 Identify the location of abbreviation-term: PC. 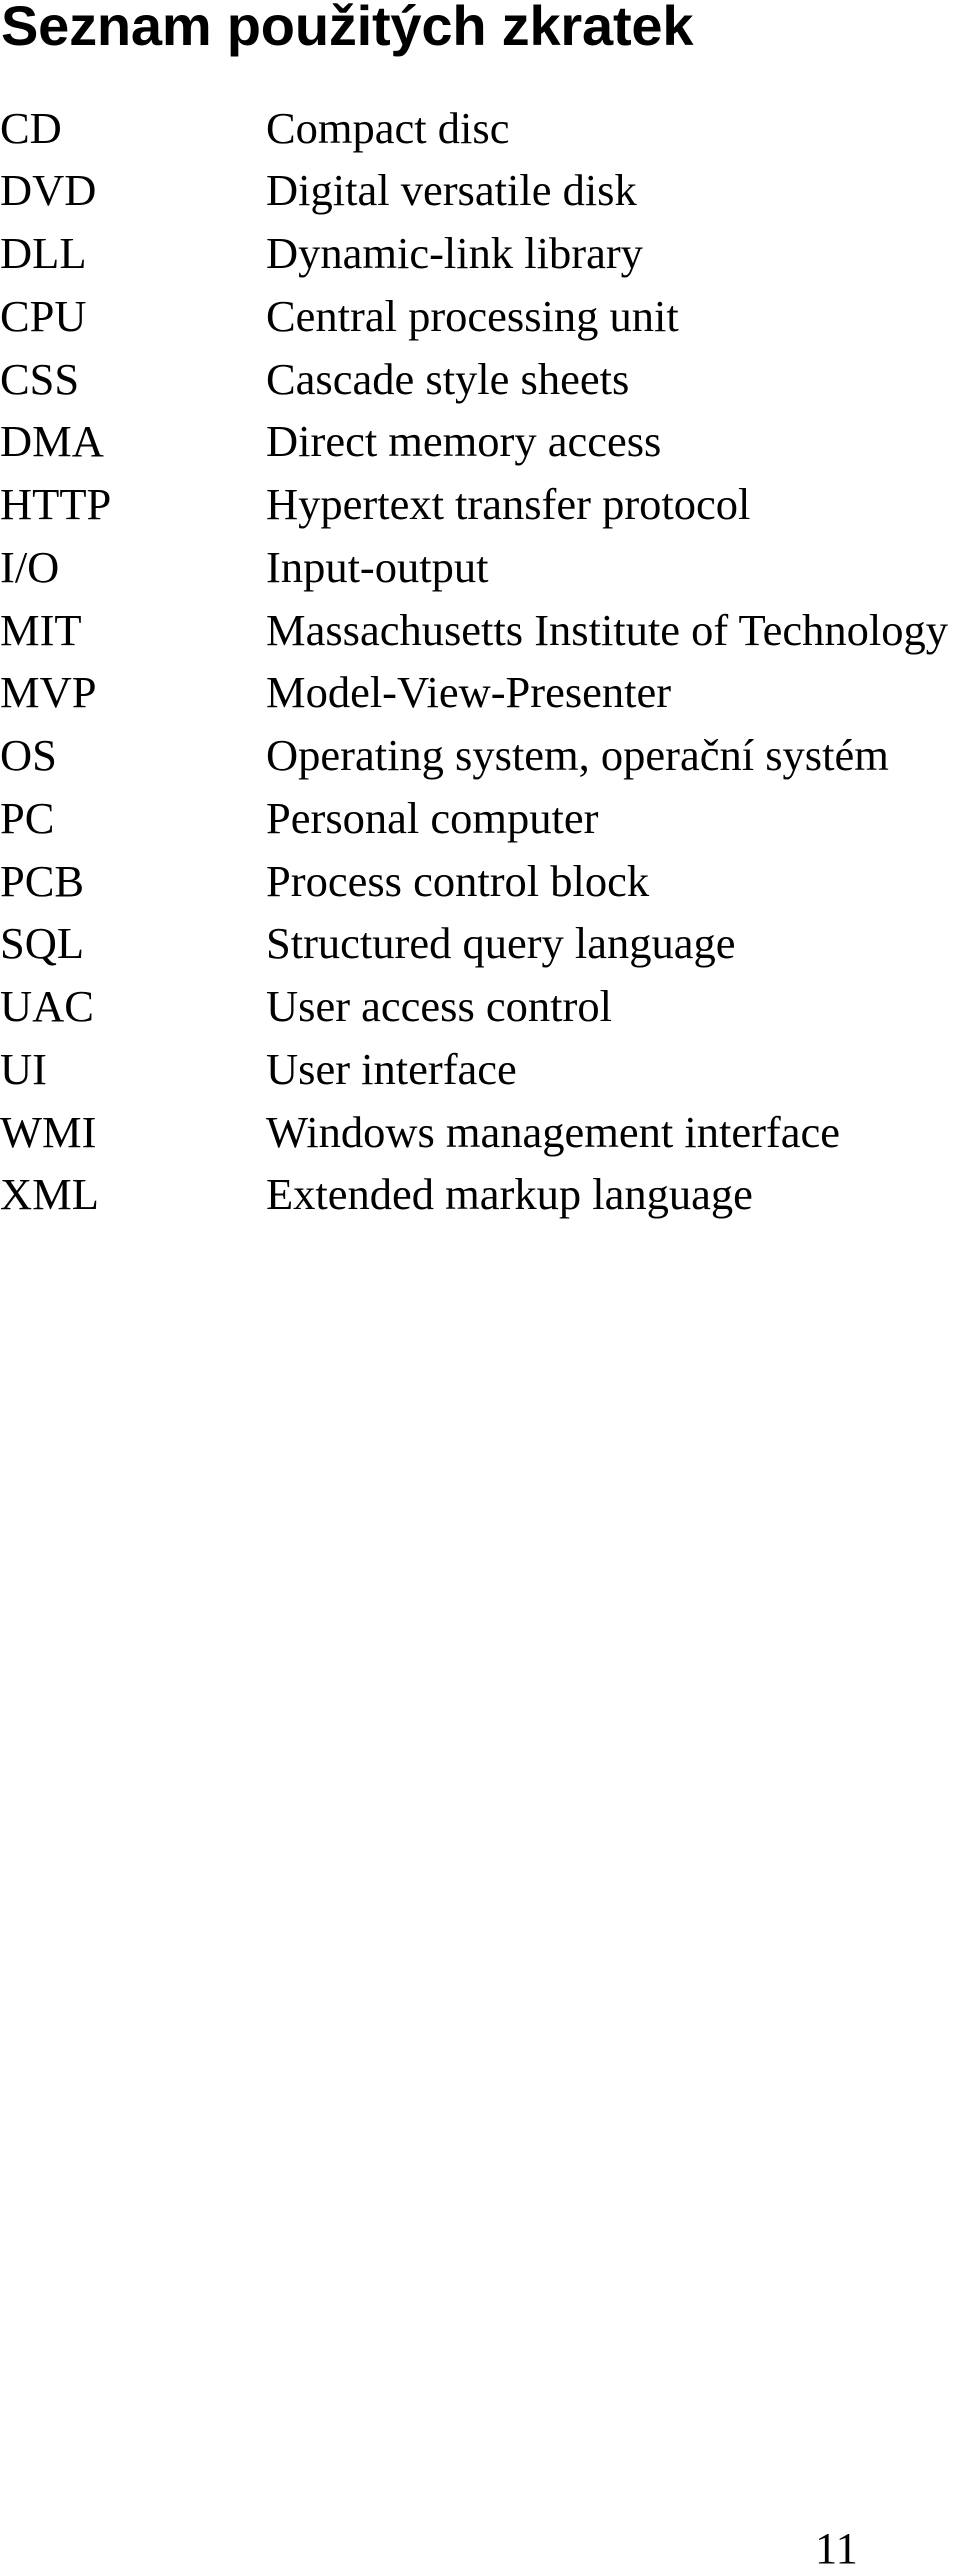
(27, 817).